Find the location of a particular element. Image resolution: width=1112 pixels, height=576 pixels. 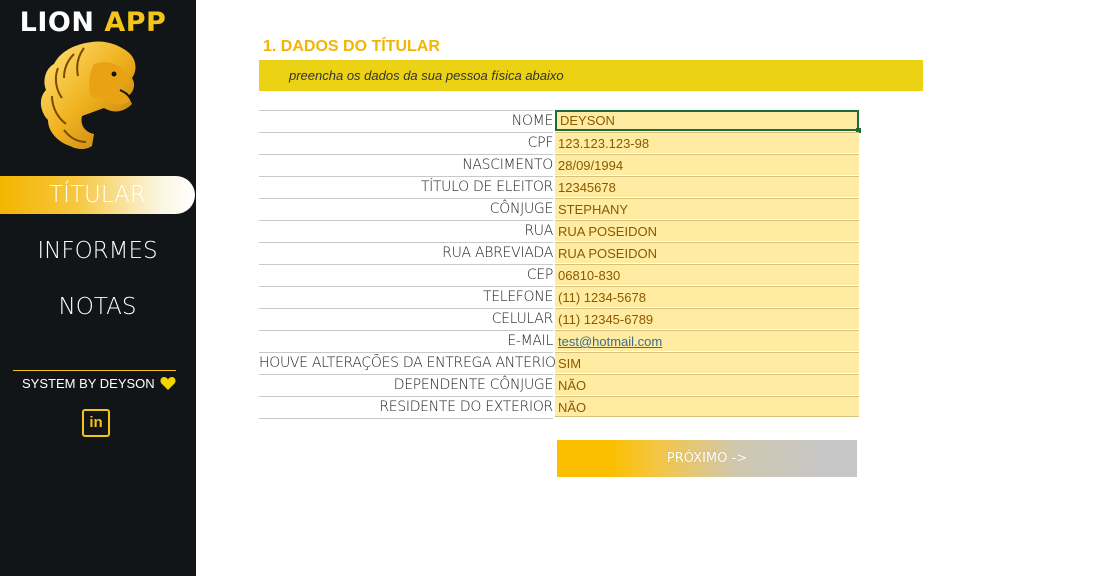

app-title-accent: APP is located at coordinates (135, 22).